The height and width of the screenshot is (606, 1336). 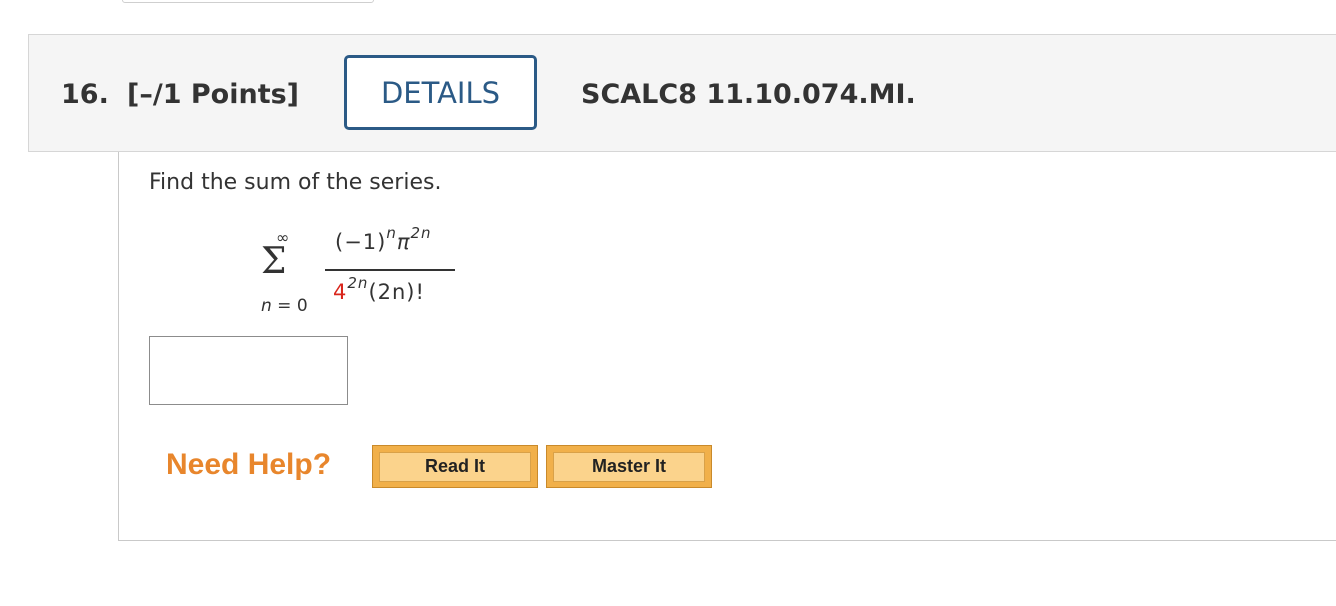 I want to click on details-button: DETAILS, so click(x=440, y=92).